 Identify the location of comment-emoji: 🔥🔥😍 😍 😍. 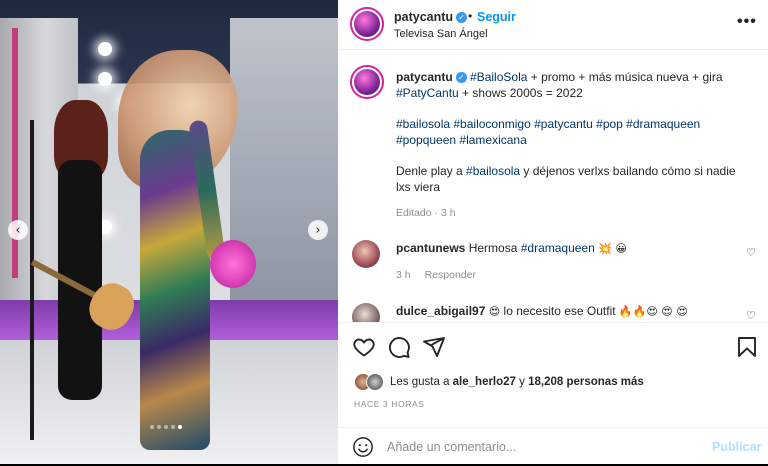
(653, 311).